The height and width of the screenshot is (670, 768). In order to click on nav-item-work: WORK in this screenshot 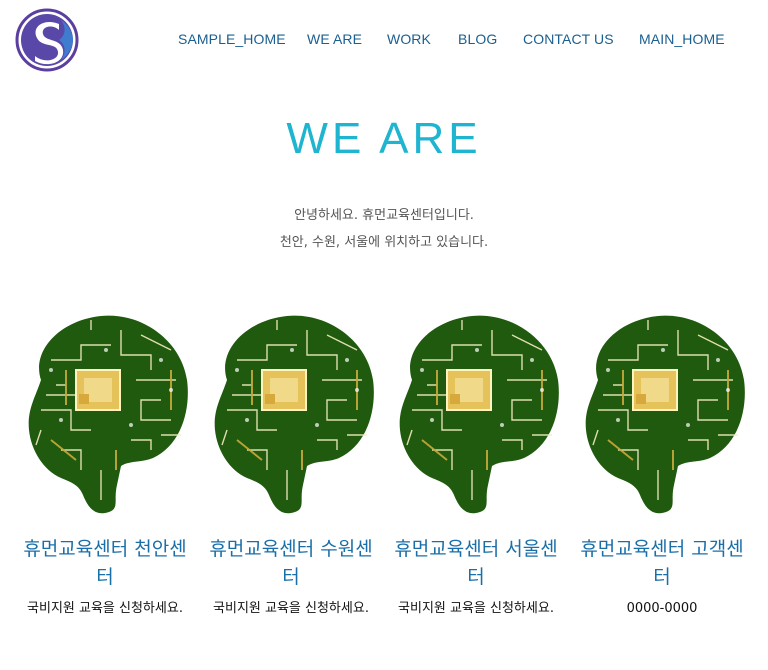, I will do `click(409, 39)`.